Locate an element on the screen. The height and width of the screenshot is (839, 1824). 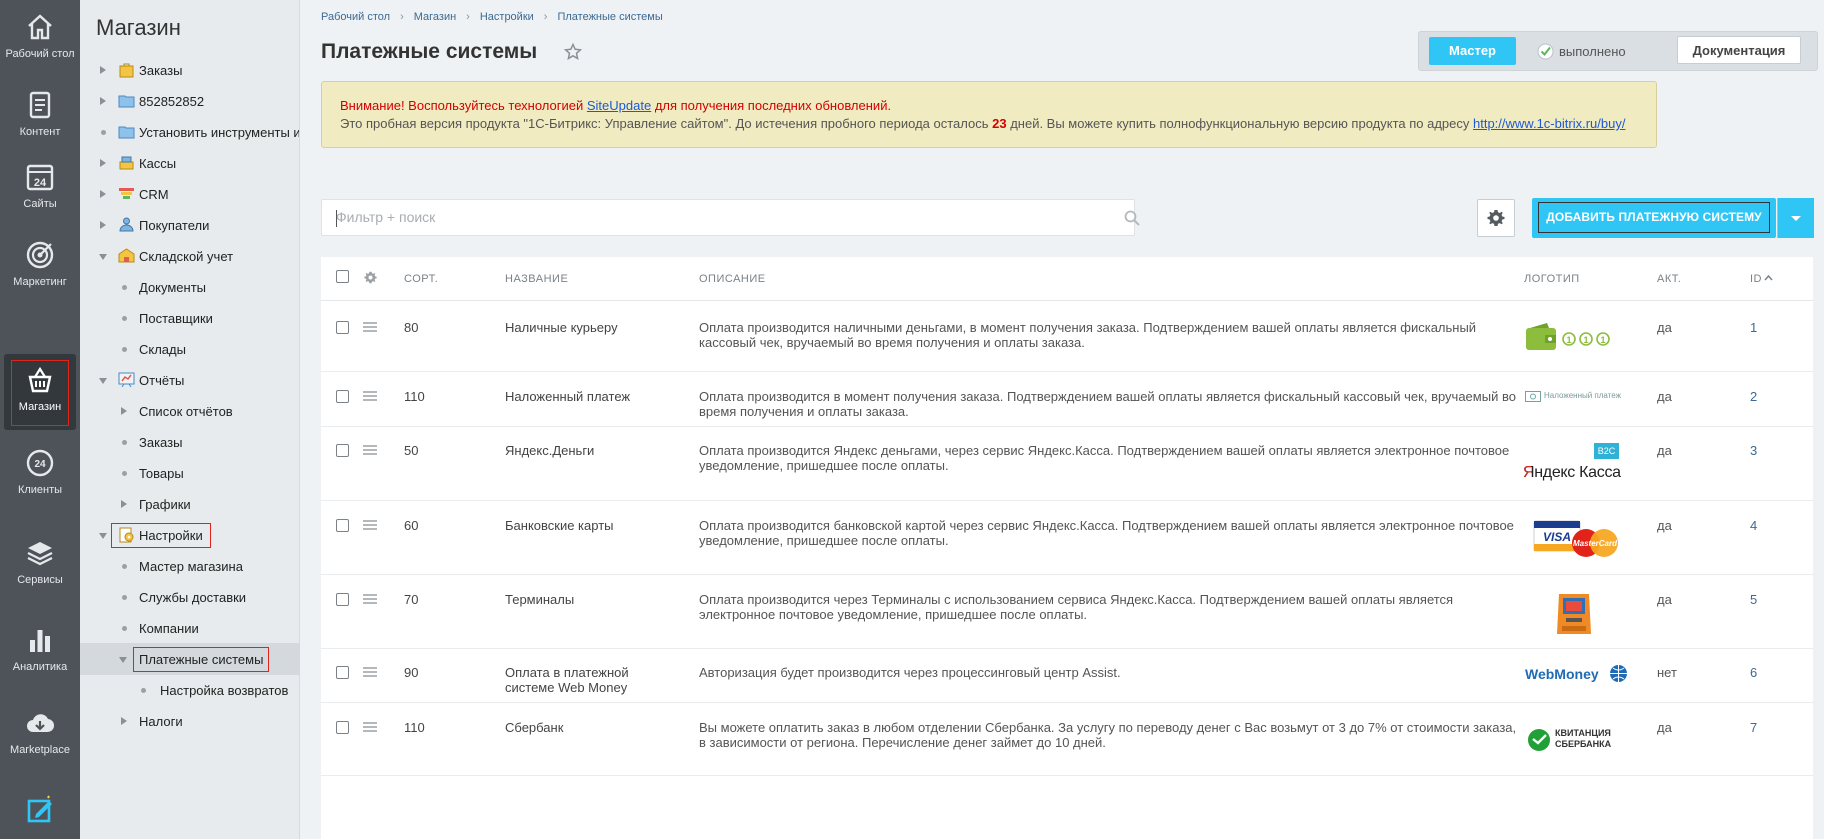
rail-item-edit is located at coordinates (40, 812).